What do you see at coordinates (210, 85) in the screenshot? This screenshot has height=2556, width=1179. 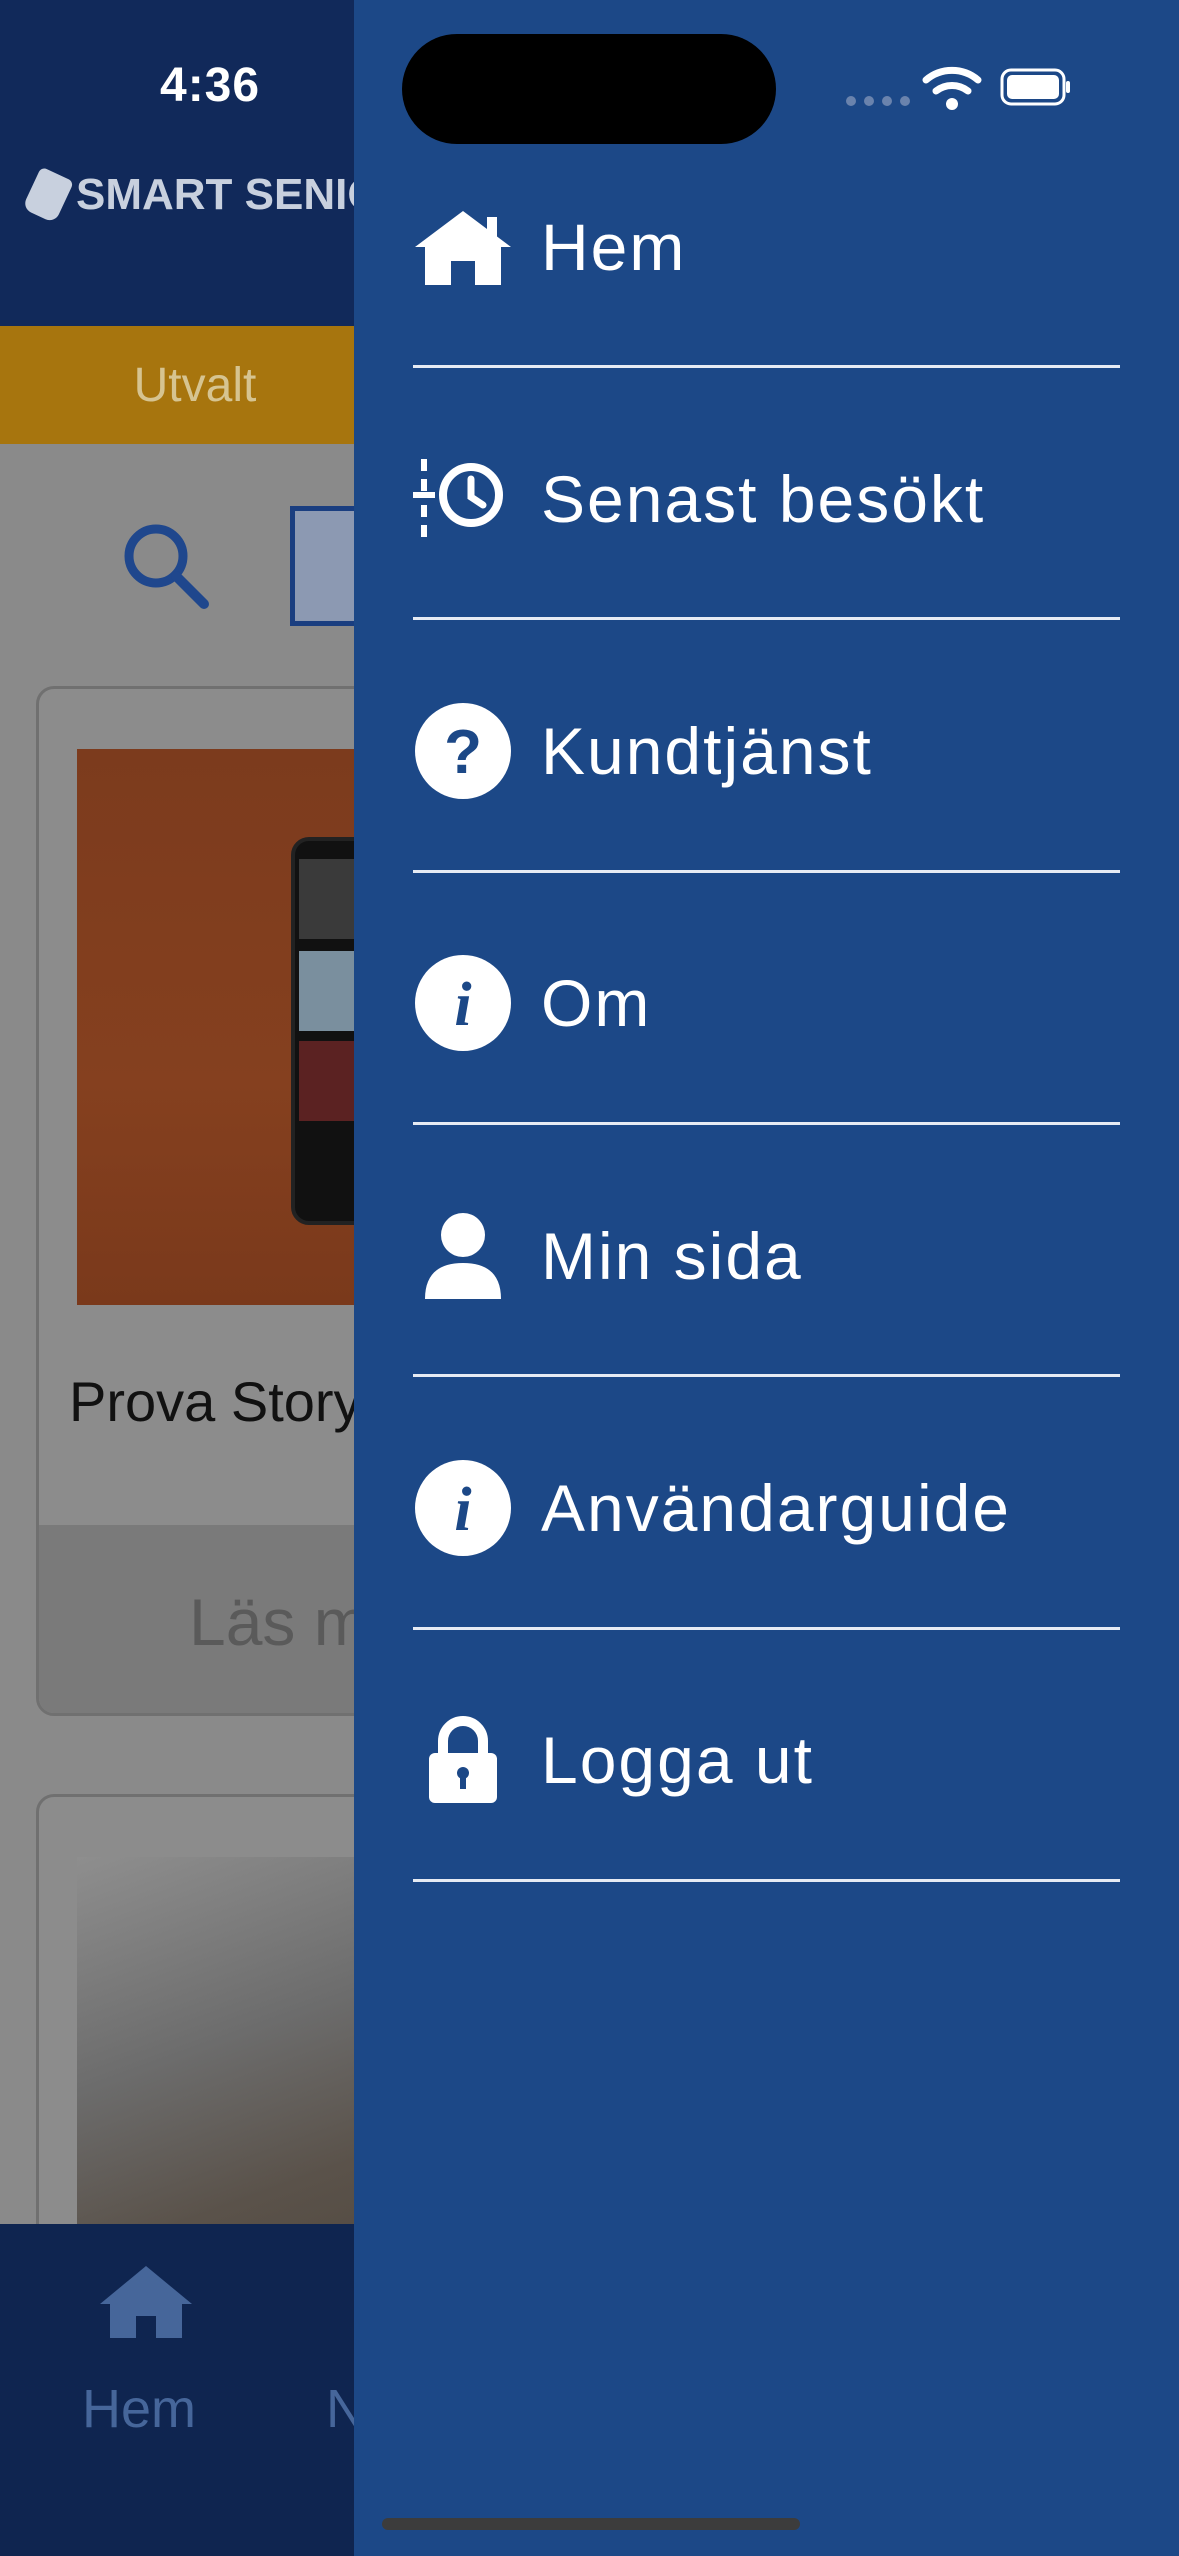 I see `status-time: 4:36` at bounding box center [210, 85].